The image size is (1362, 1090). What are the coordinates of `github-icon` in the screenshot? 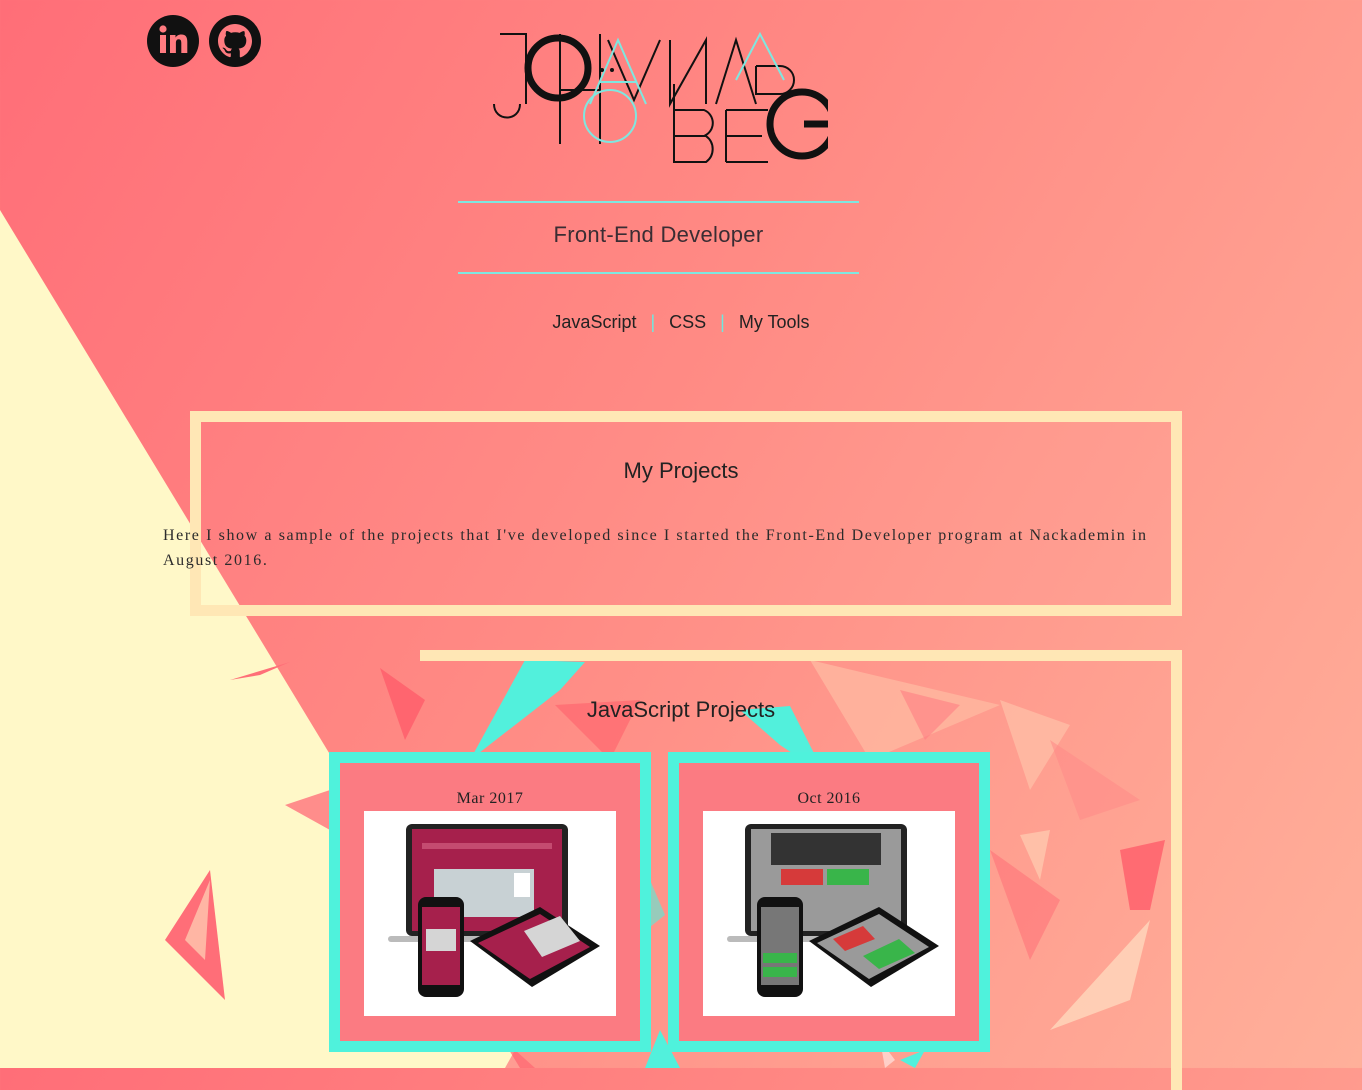 It's located at (235, 41).